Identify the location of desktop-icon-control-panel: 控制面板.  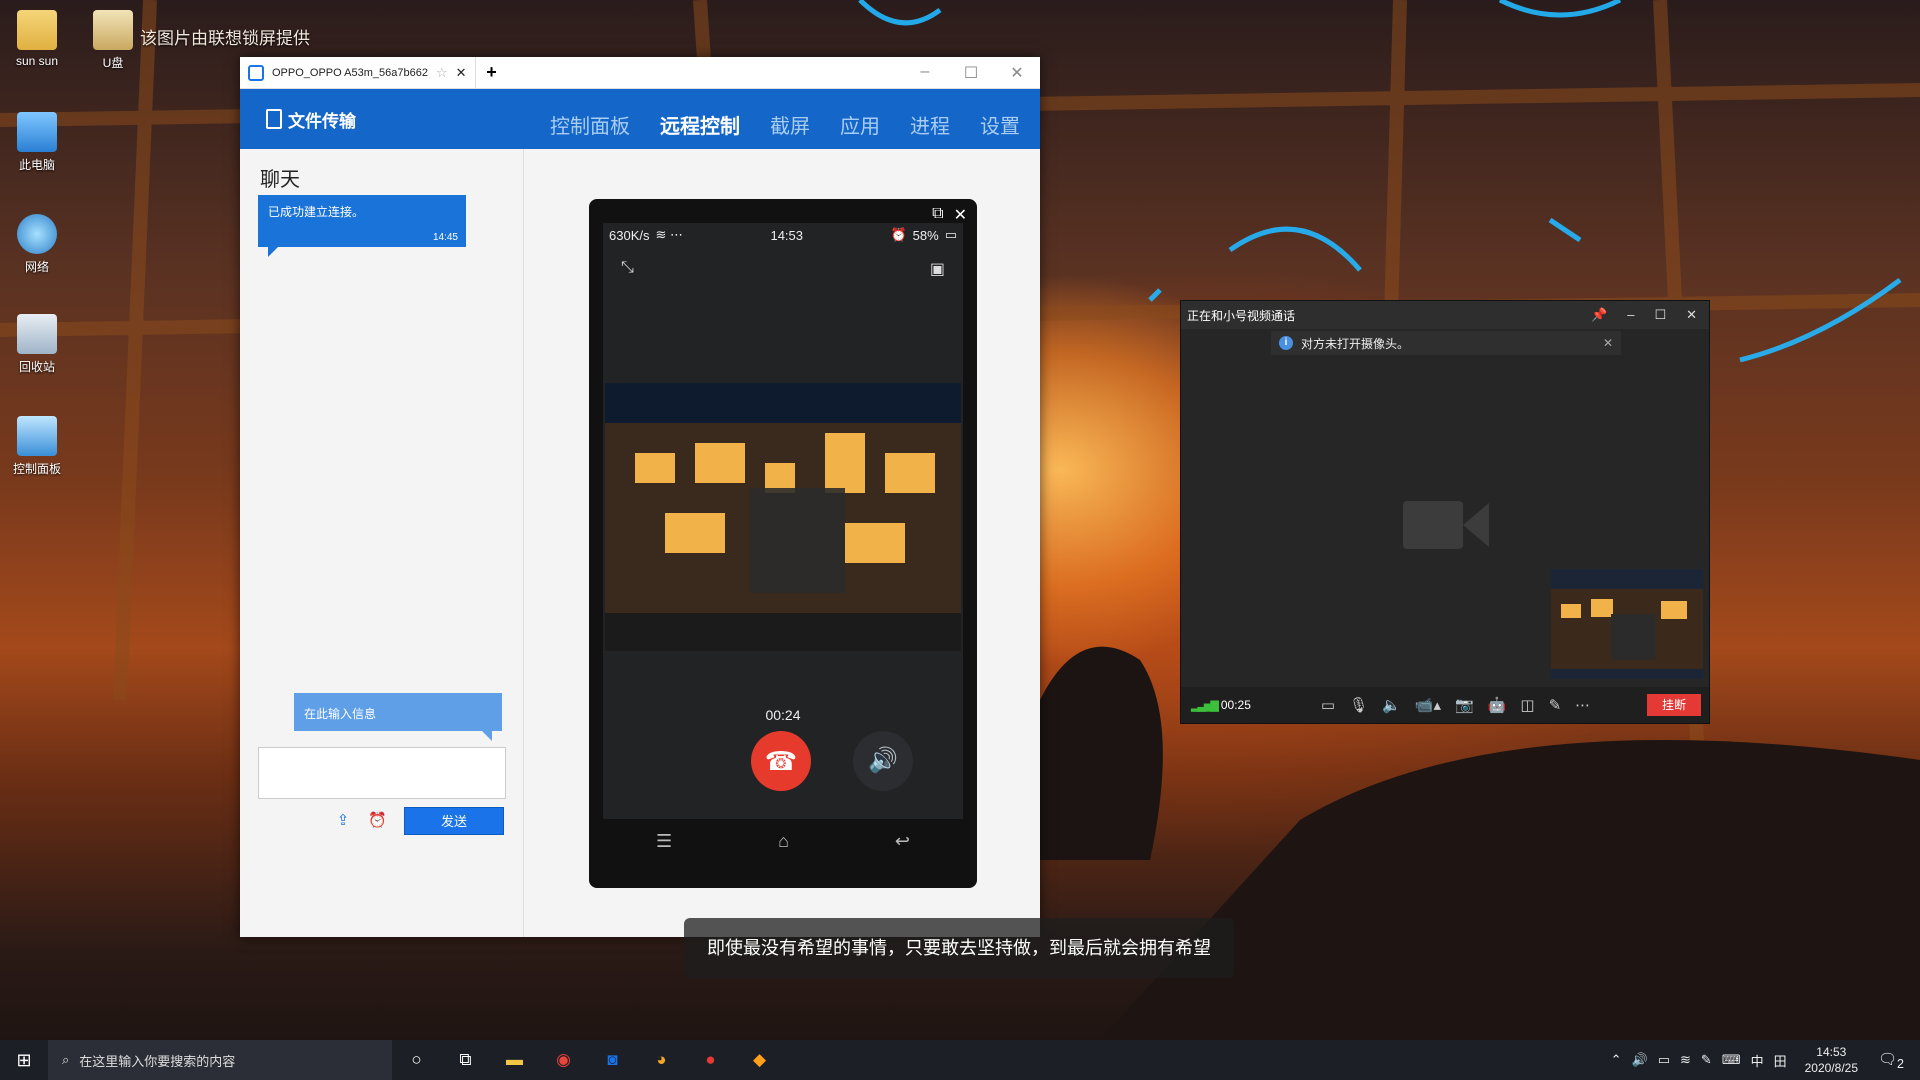
(37, 446).